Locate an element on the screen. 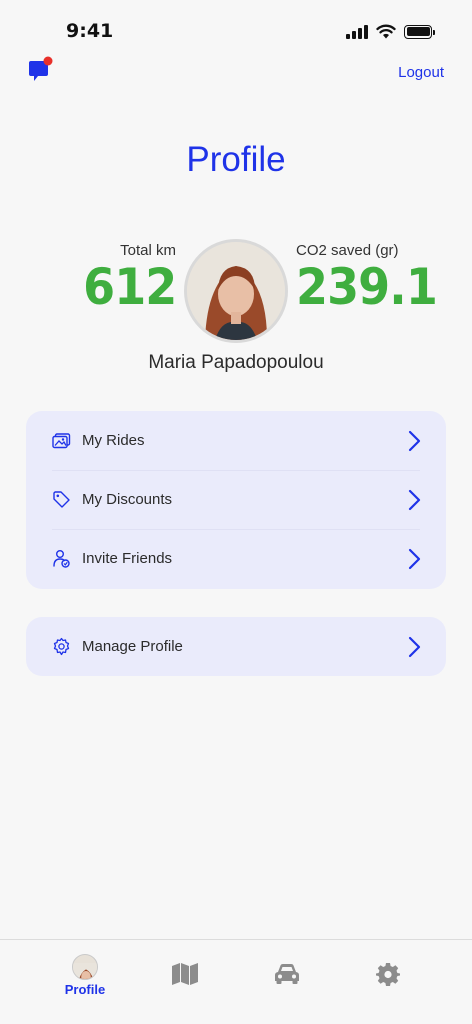 This screenshot has height=1024, width=472. tab-settings is located at coordinates (388, 977).